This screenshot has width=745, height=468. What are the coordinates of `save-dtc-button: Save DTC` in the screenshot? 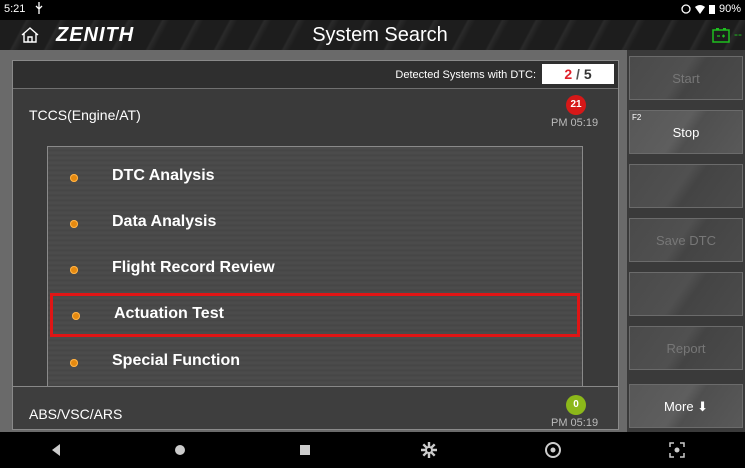 It's located at (686, 240).